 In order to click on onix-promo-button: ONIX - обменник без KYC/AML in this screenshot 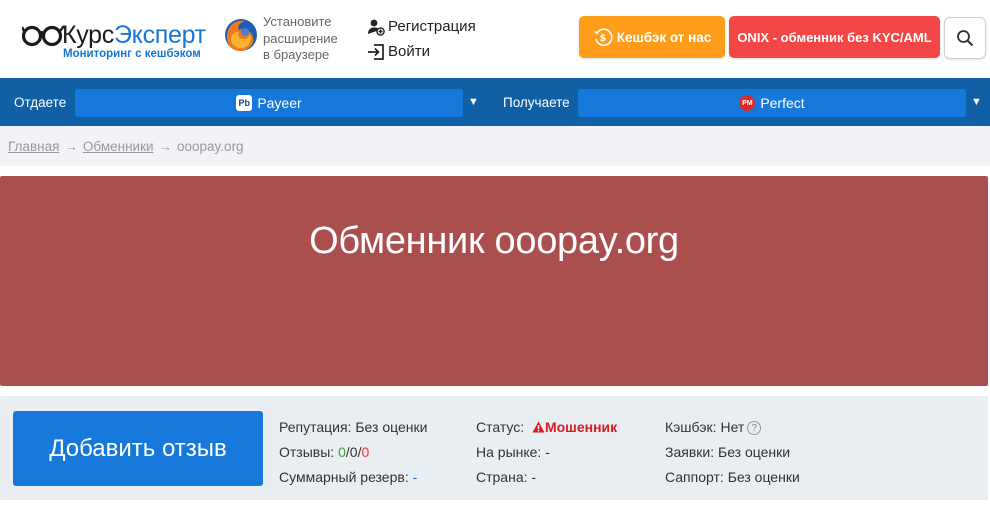, I will do `click(834, 37)`.